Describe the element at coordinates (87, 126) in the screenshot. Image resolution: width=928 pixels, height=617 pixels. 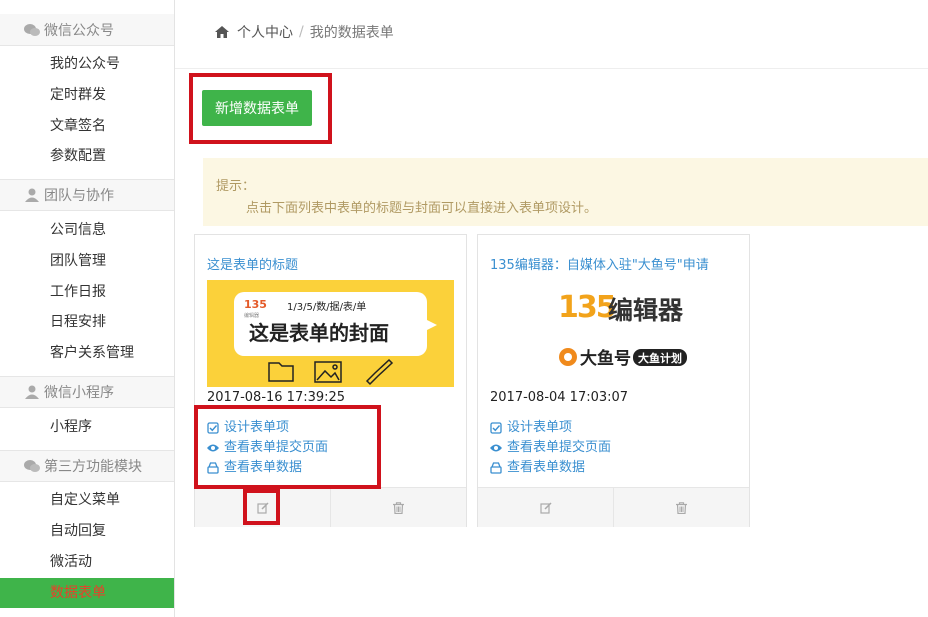
I see `sidebar-item-signature: 文章签名` at that location.